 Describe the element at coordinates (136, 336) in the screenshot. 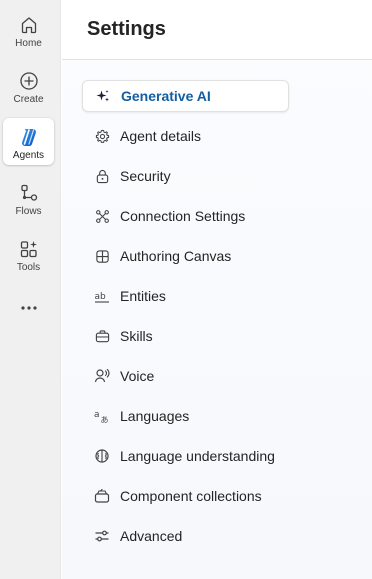

I see `nav-item-label: Skills` at that location.